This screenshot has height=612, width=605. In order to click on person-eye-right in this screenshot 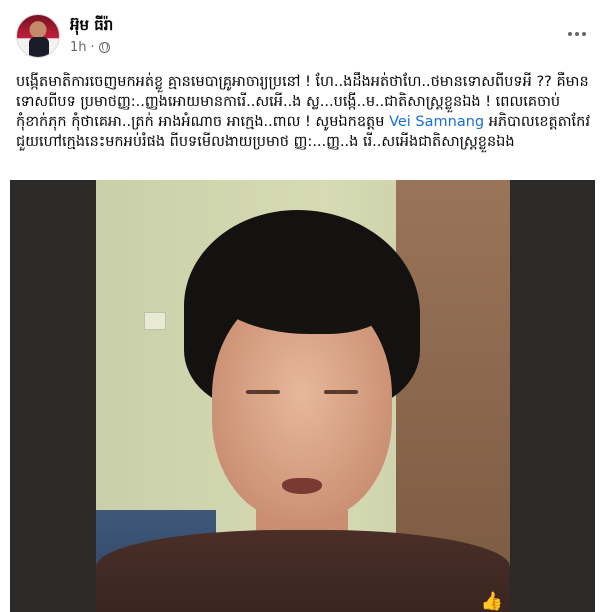, I will do `click(341, 392)`.